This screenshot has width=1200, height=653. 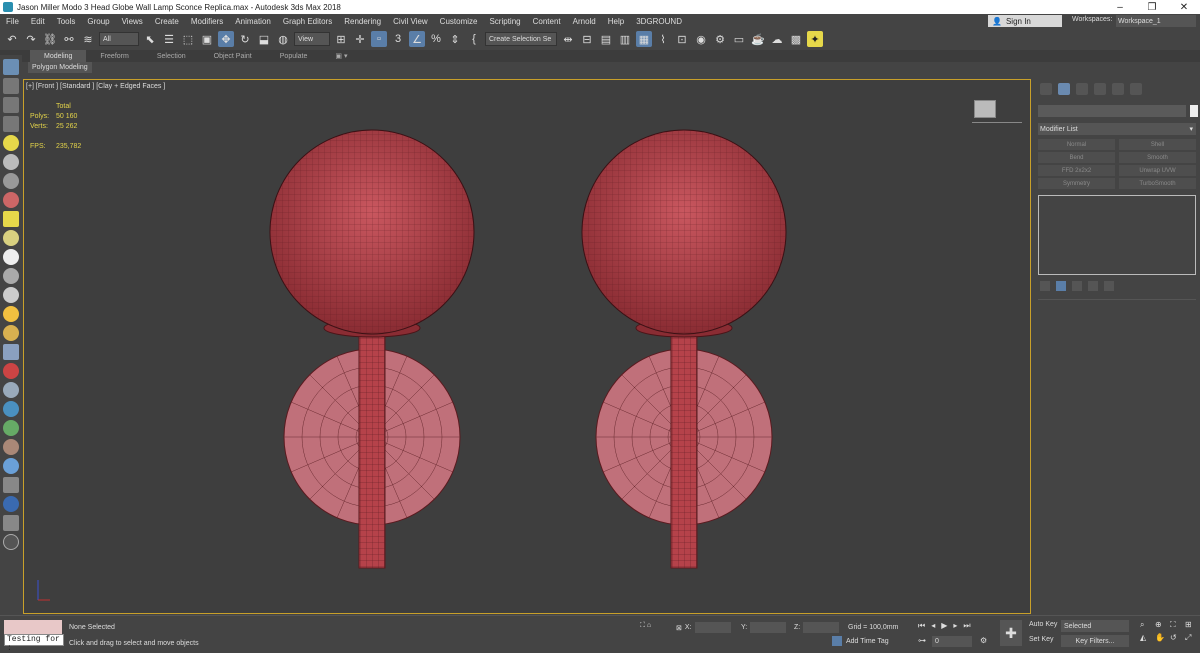 What do you see at coordinates (1093, 286) in the screenshot?
I see `remove-modifier-icon` at bounding box center [1093, 286].